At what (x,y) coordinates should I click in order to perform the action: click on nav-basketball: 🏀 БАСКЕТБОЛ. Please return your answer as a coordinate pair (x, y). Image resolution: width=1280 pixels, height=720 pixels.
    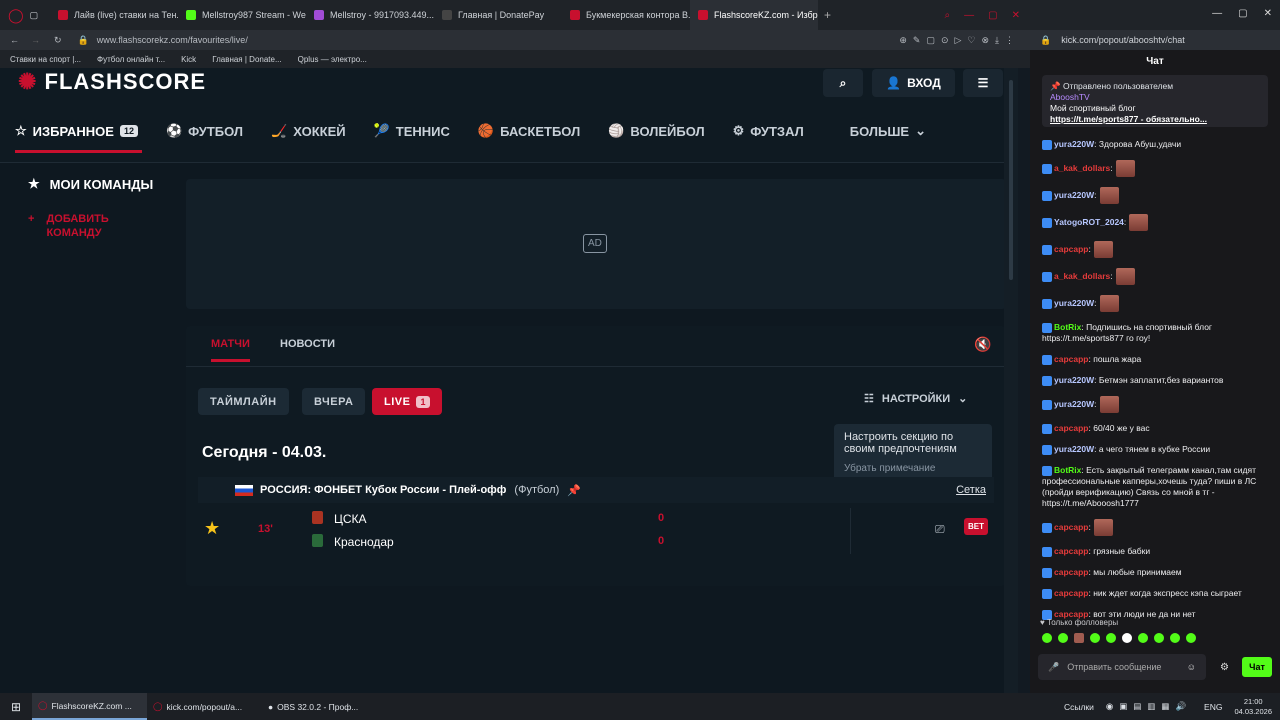
    Looking at the image, I should click on (529, 131).